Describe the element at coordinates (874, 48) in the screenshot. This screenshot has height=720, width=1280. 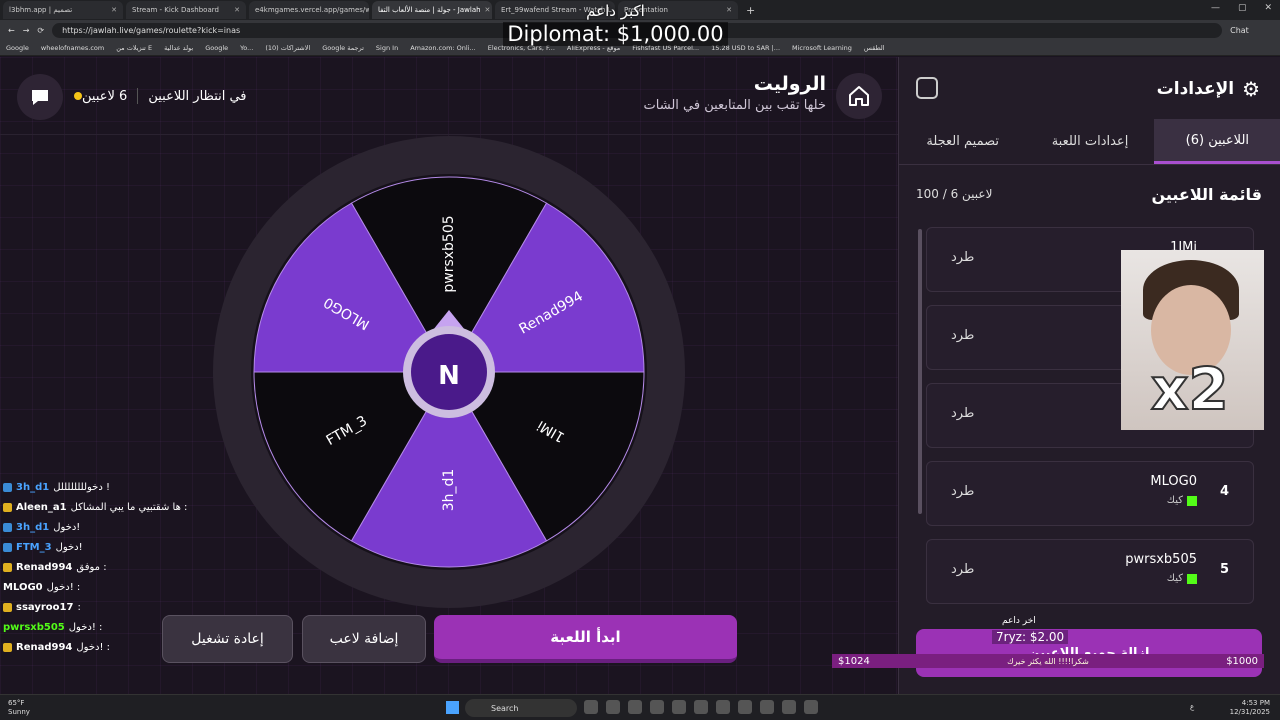
I see `bookmark-item: الطقس` at that location.